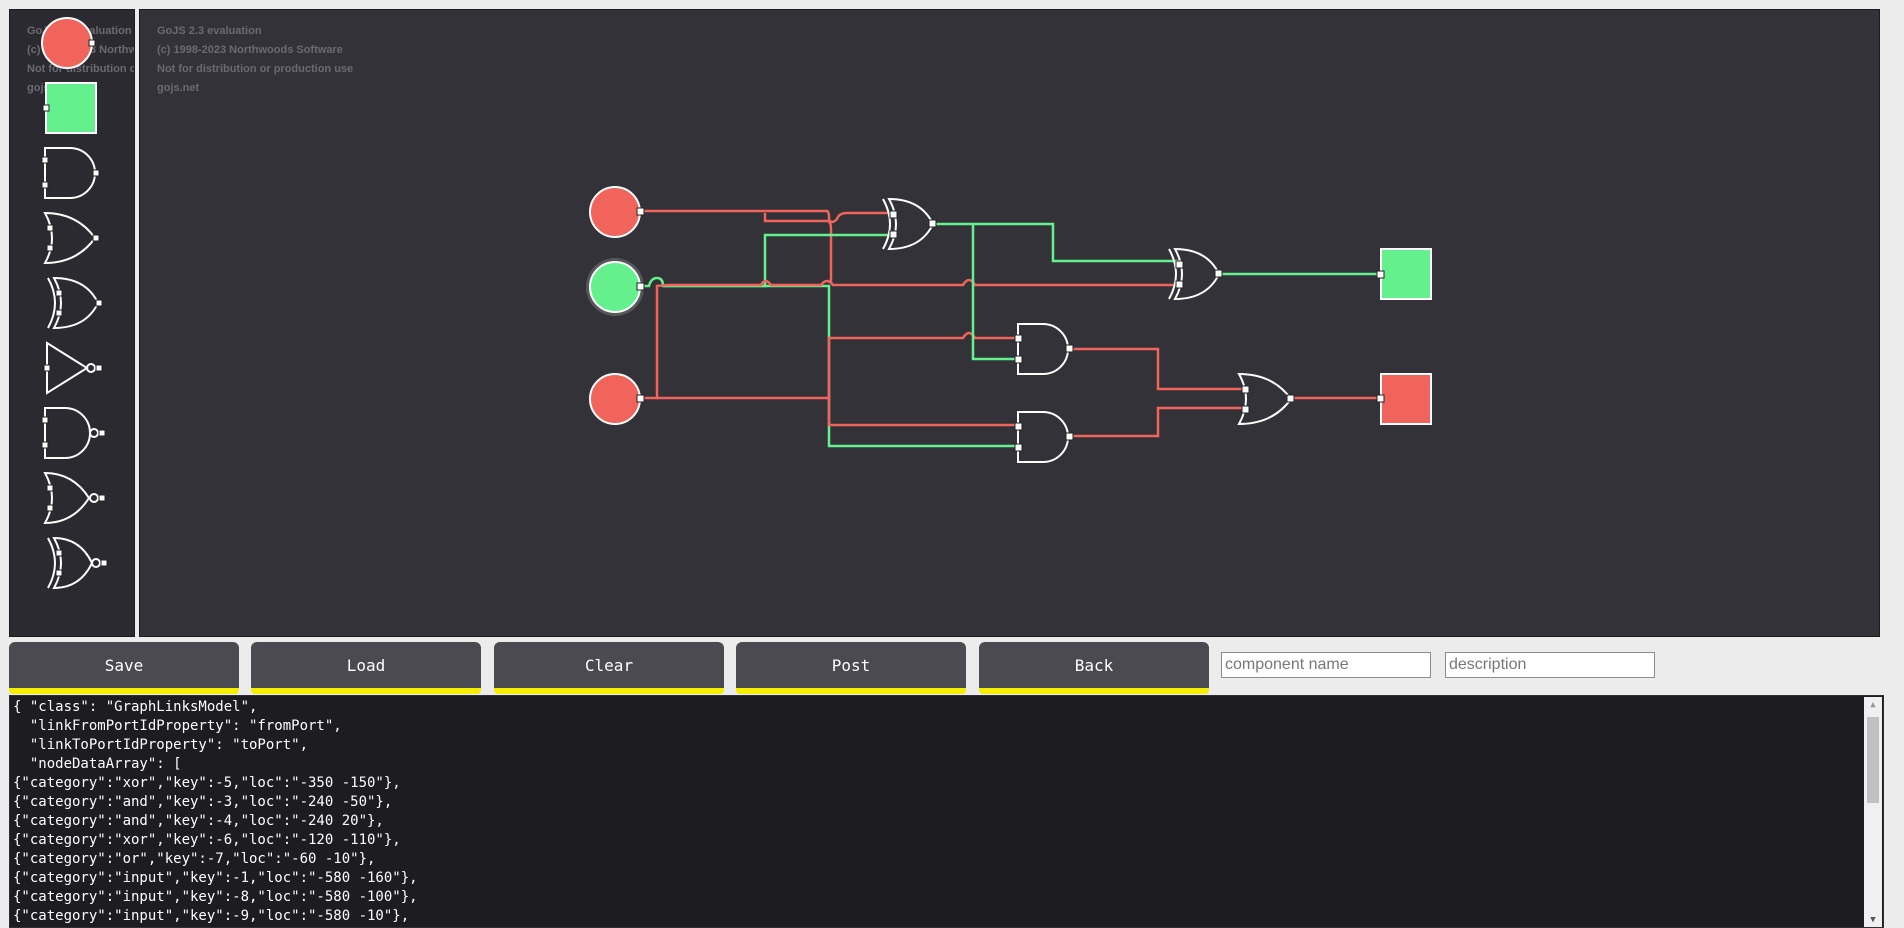 Image resolution: width=1904 pixels, height=928 pixels. Describe the element at coordinates (851, 668) in the screenshot. I see `post-button: Post` at that location.